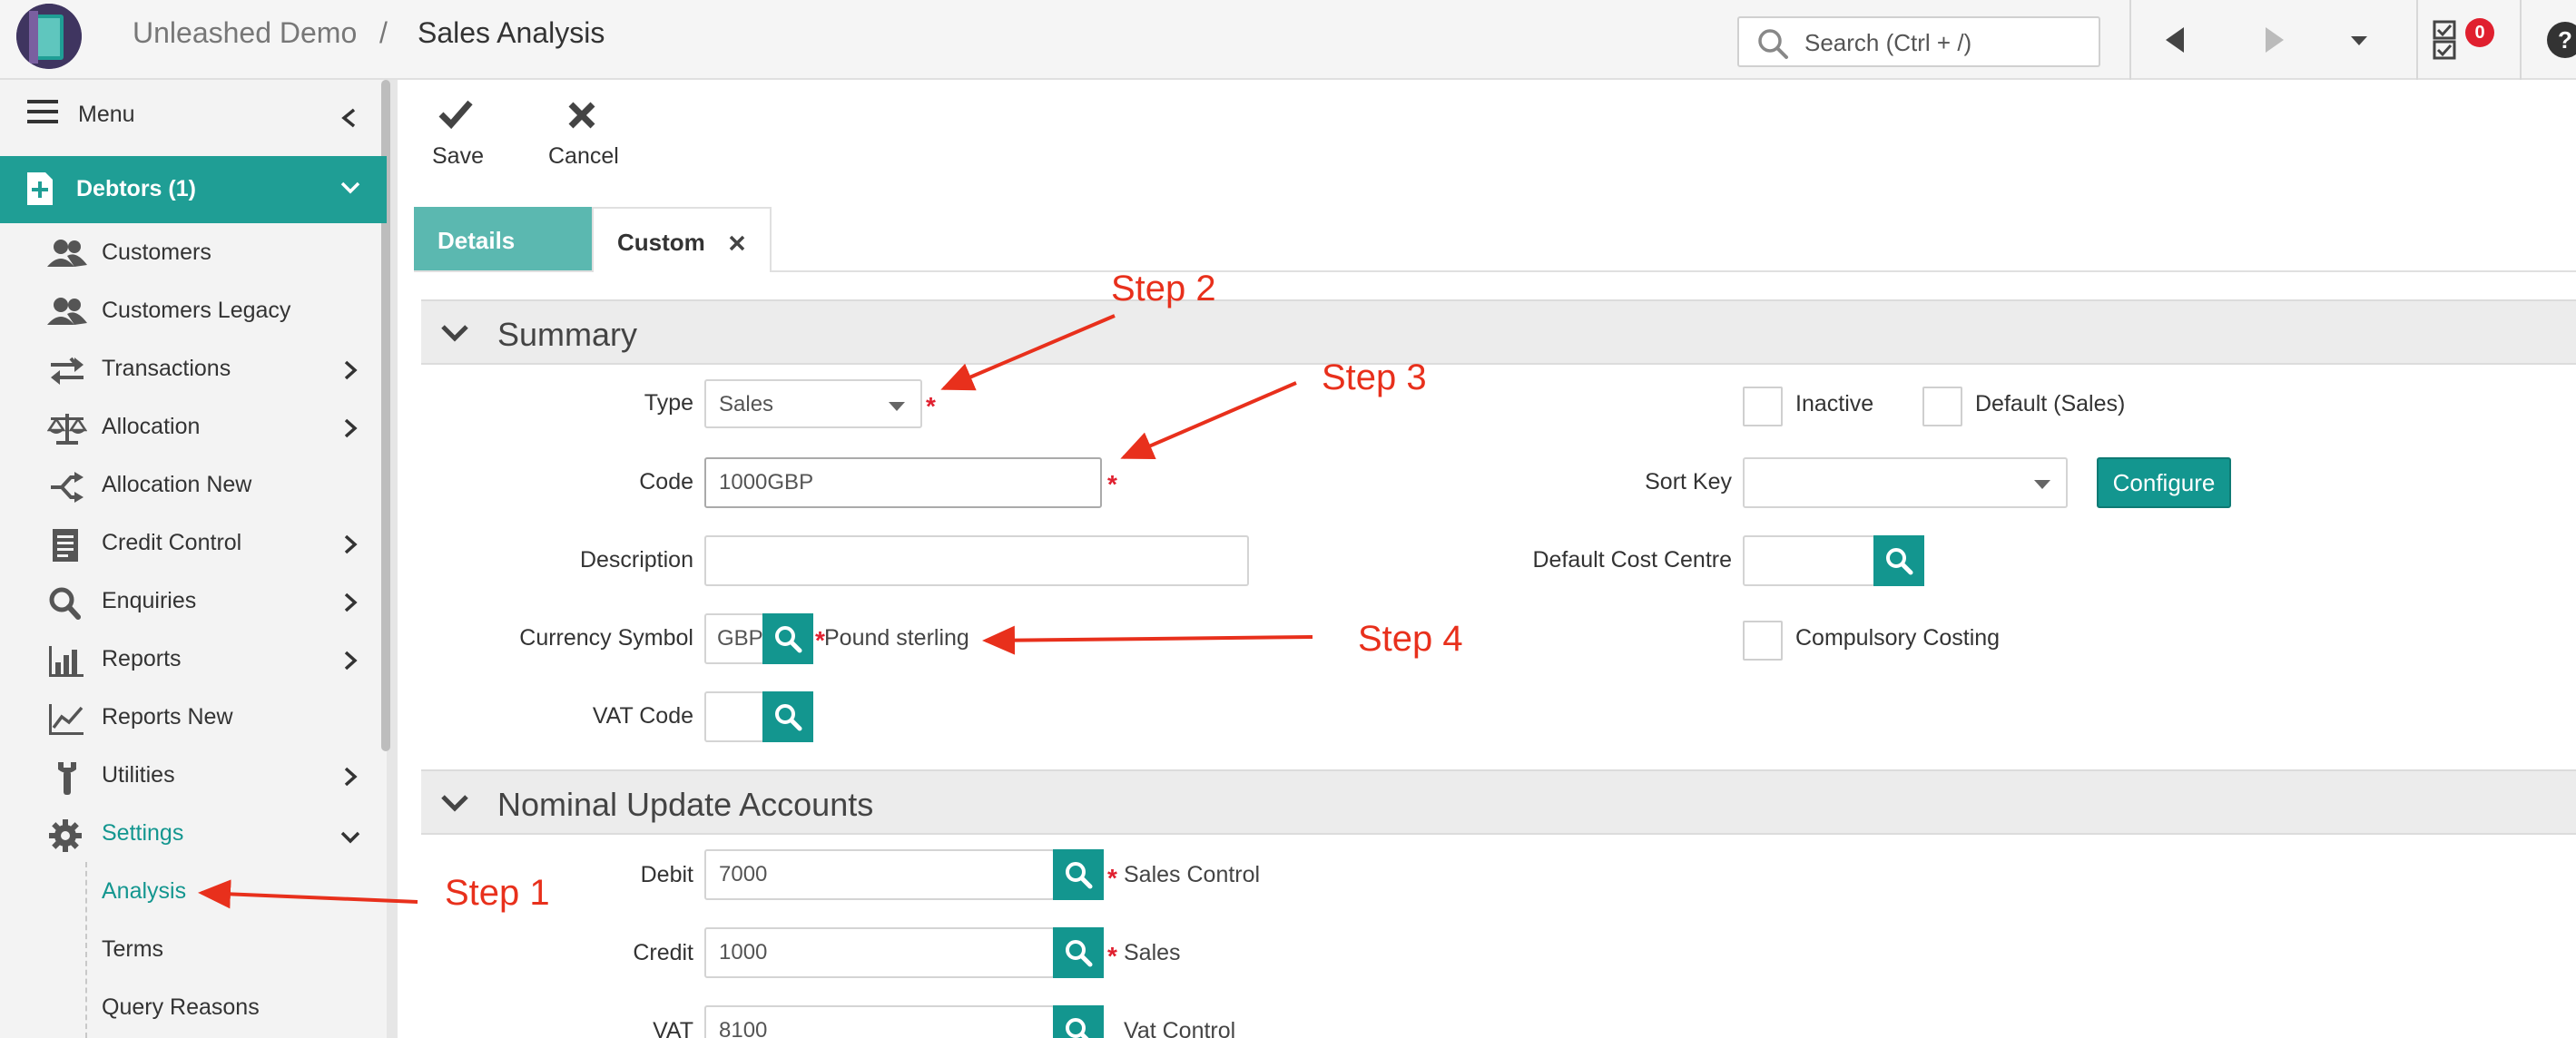 Image resolution: width=2576 pixels, height=1038 pixels. I want to click on annotation-step-4: Step 4, so click(1410, 639).